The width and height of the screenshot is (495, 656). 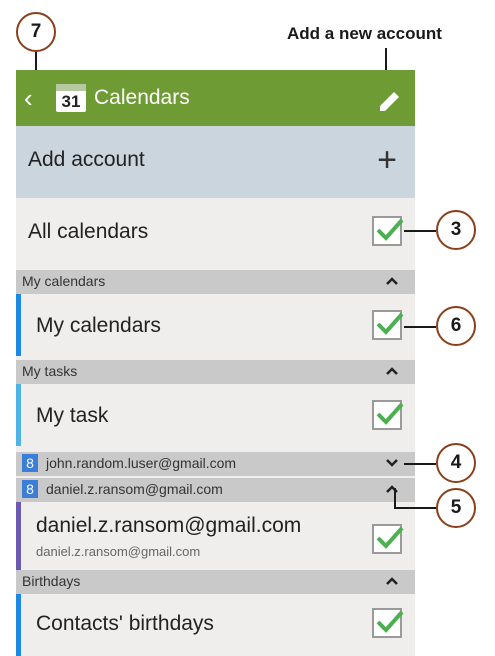 I want to click on contacts-birthdays-checkbox, so click(x=388, y=623).